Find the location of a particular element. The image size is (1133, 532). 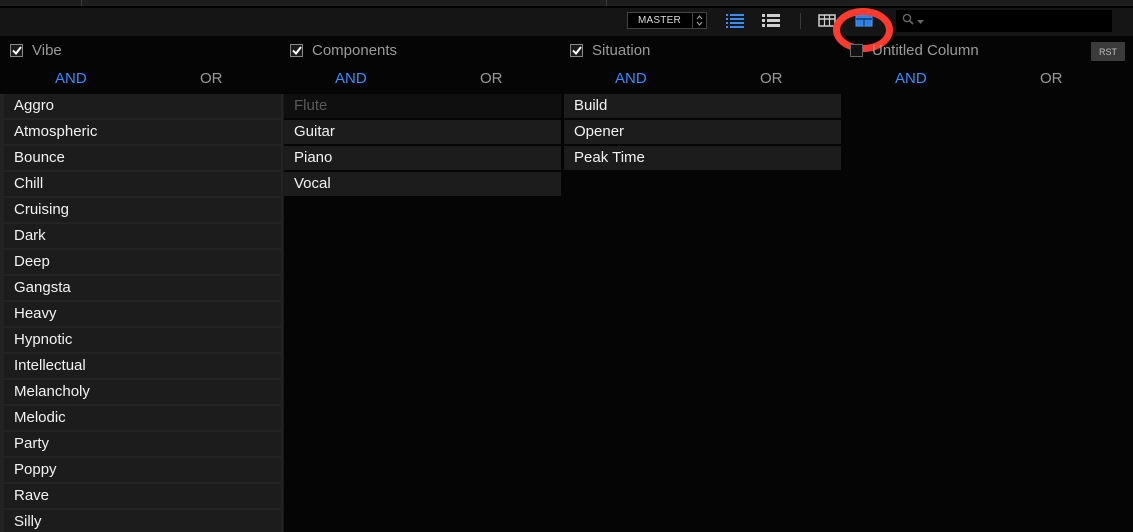

and-button-untitled: AND is located at coordinates (911, 78).